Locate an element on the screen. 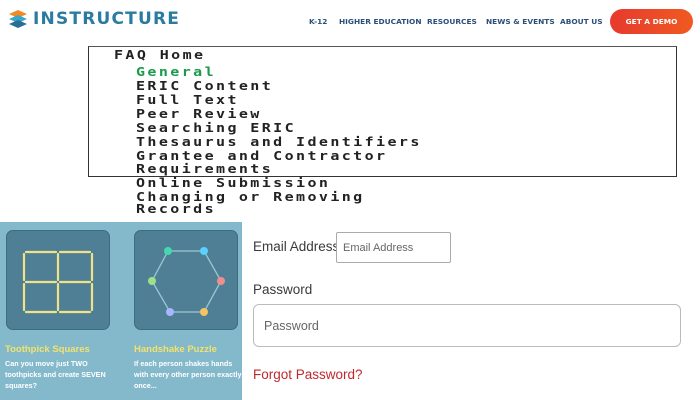 This screenshot has height=400, width=700. toothpick-squares-card is located at coordinates (58, 280).